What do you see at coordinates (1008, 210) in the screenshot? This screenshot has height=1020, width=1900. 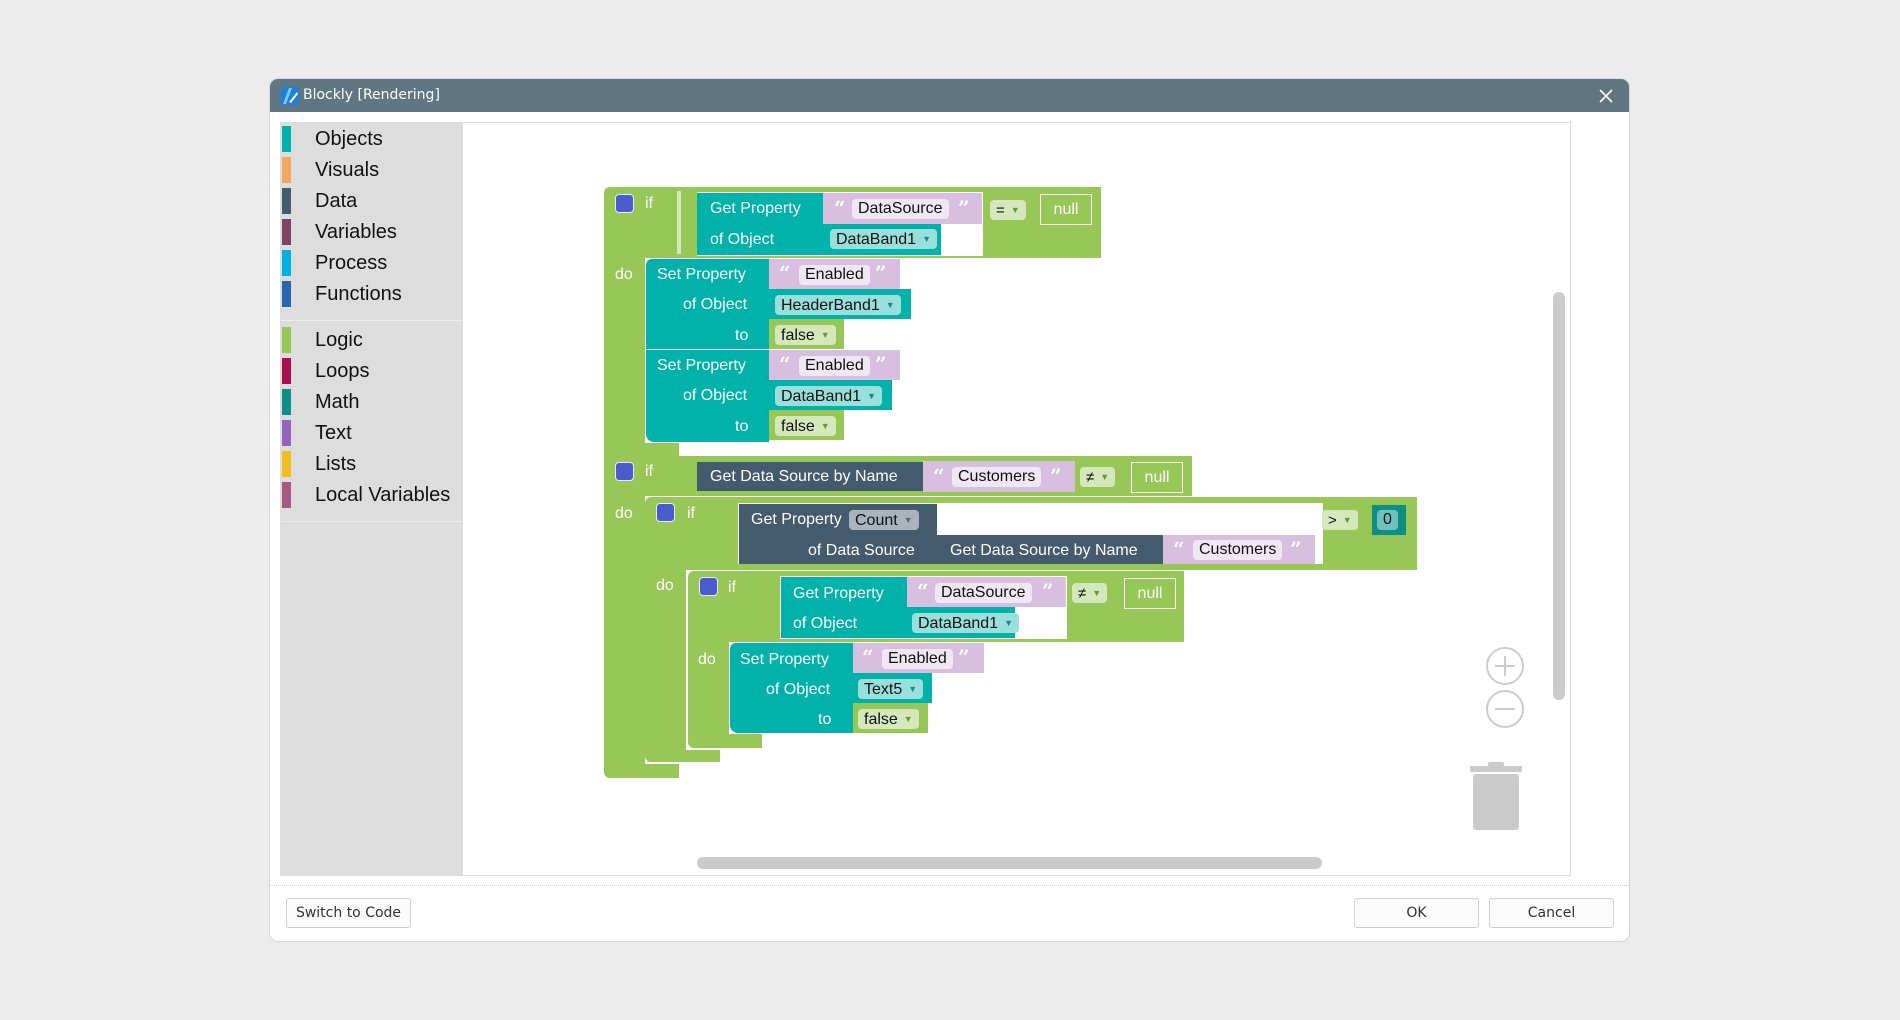 I see `operator-dropdown: = ▼` at bounding box center [1008, 210].